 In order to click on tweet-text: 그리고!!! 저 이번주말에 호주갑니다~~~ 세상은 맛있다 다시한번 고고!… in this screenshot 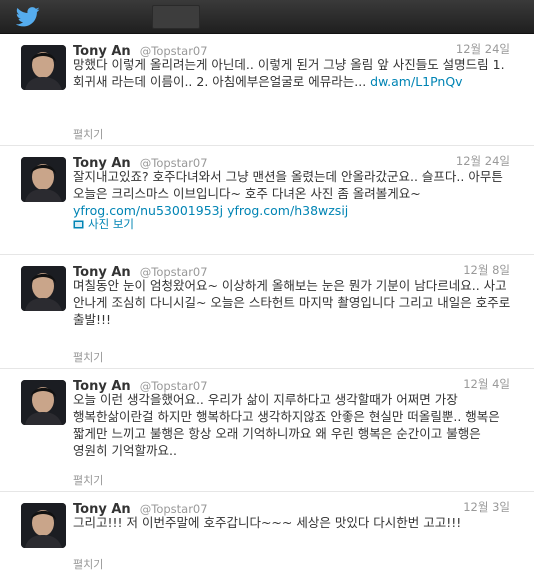, I will do `click(267, 522)`.